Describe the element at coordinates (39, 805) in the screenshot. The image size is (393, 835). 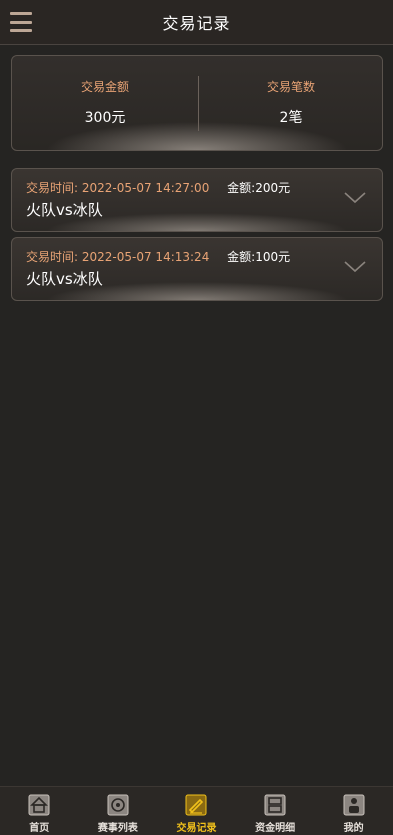
I see `home-icon` at that location.